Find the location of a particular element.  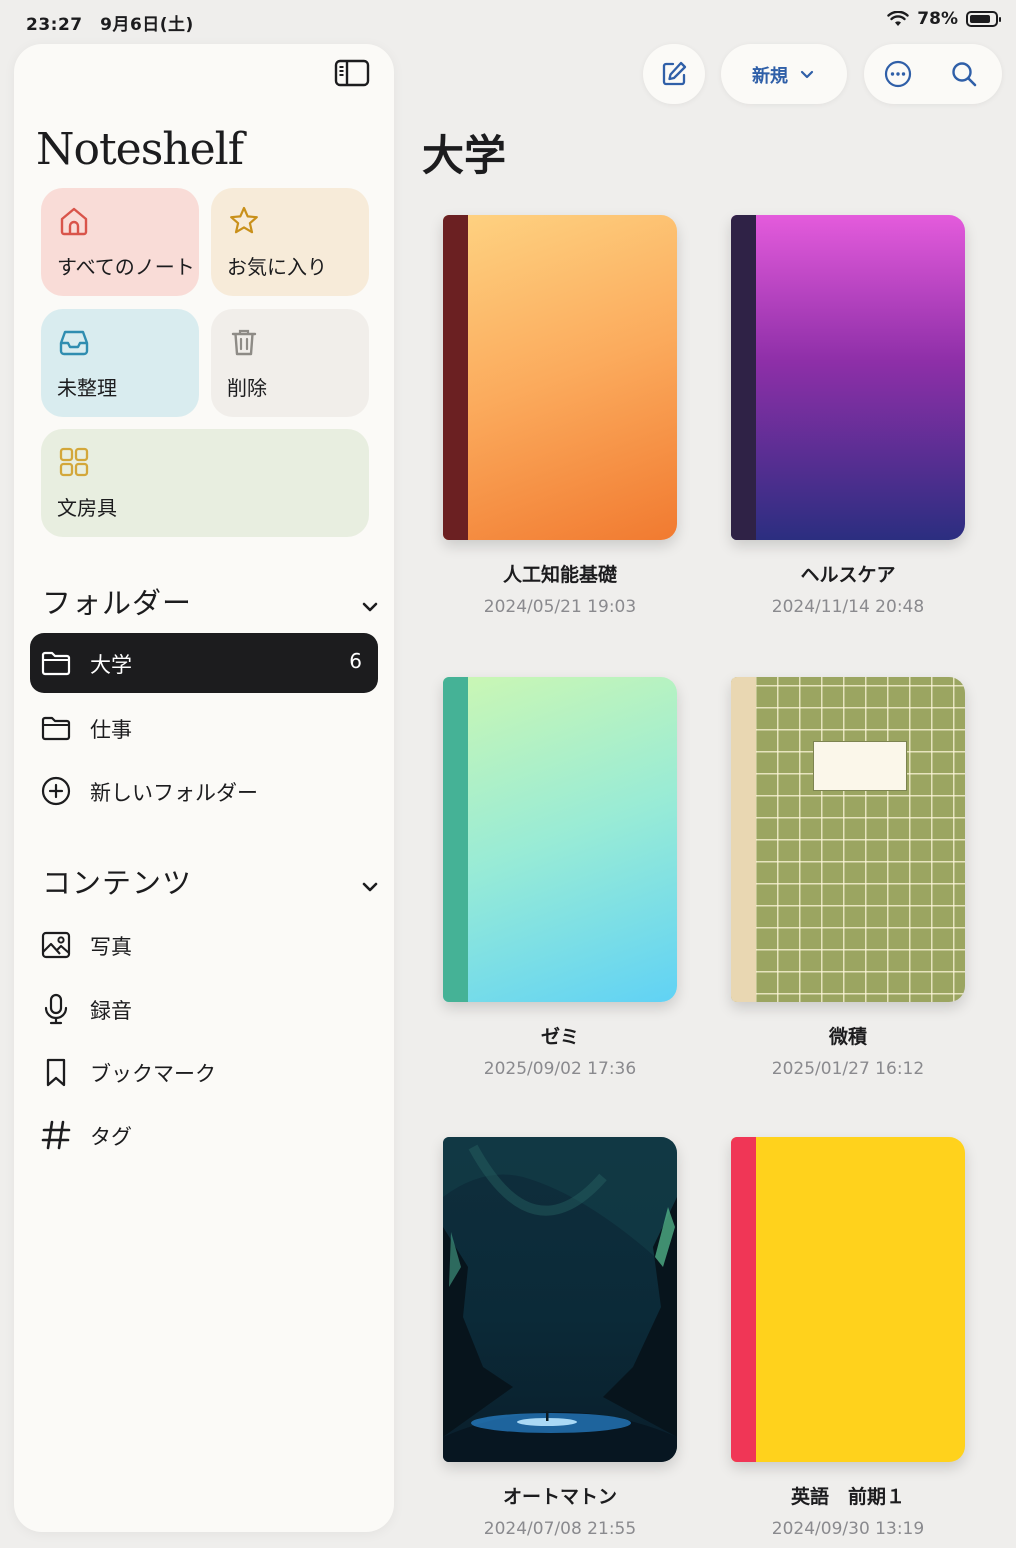

notebook-title: 人工知能基礎 is located at coordinates (559, 575).